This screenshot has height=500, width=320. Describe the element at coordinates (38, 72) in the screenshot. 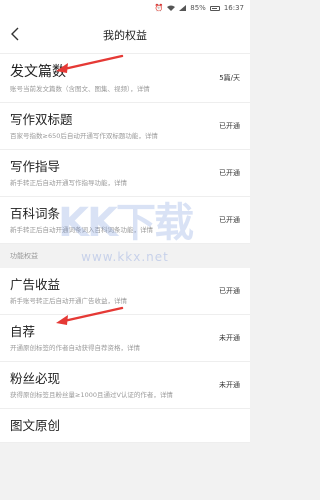

I see `item-name: 发文篇数` at that location.